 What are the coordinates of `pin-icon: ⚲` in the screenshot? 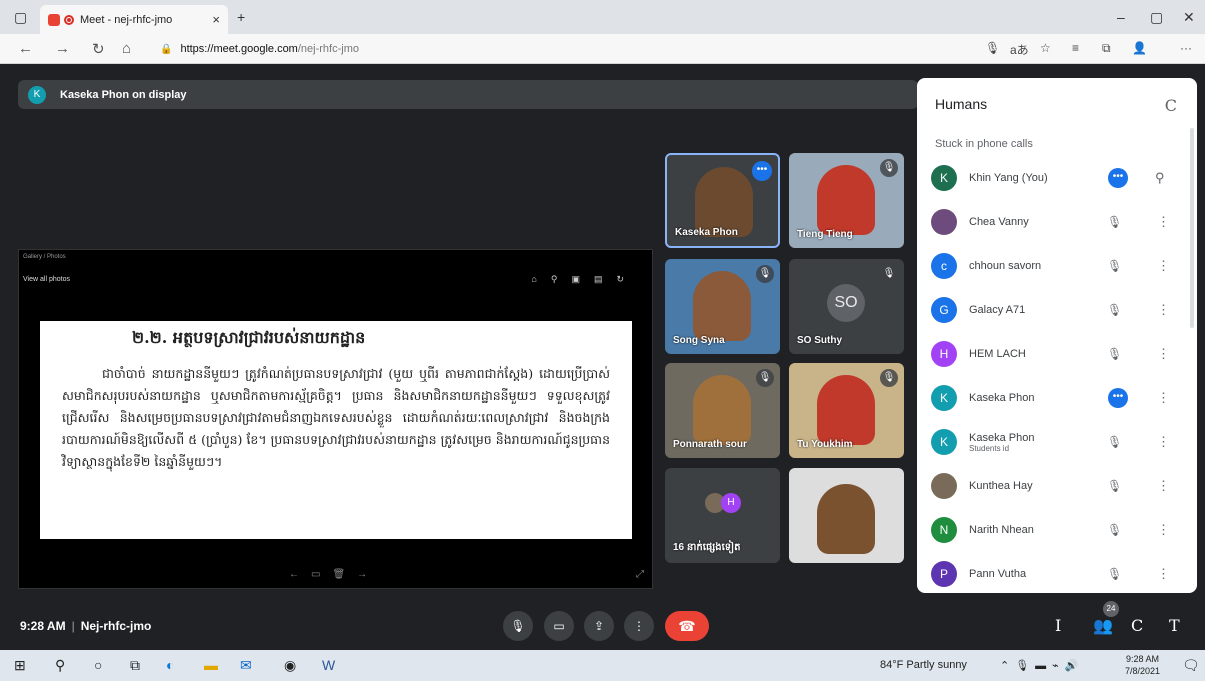 It's located at (1160, 178).